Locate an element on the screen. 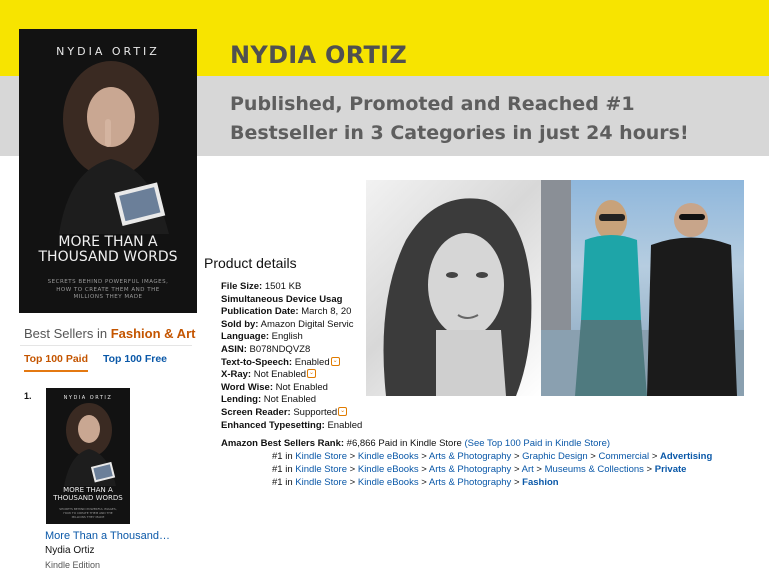 This screenshot has width=769, height=577. detail-x-ray: X-Ray: Not Enabled ⌄ is located at coordinates (269, 375).